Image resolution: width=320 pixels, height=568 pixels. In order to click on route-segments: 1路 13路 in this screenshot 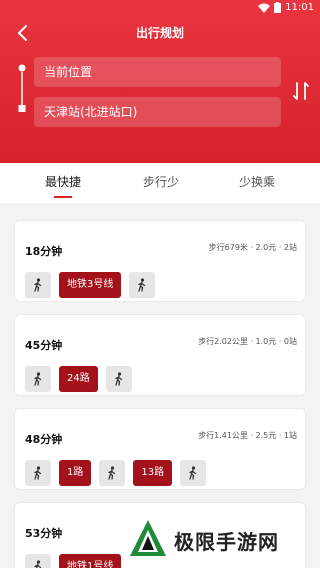, I will do `click(116, 473)`.